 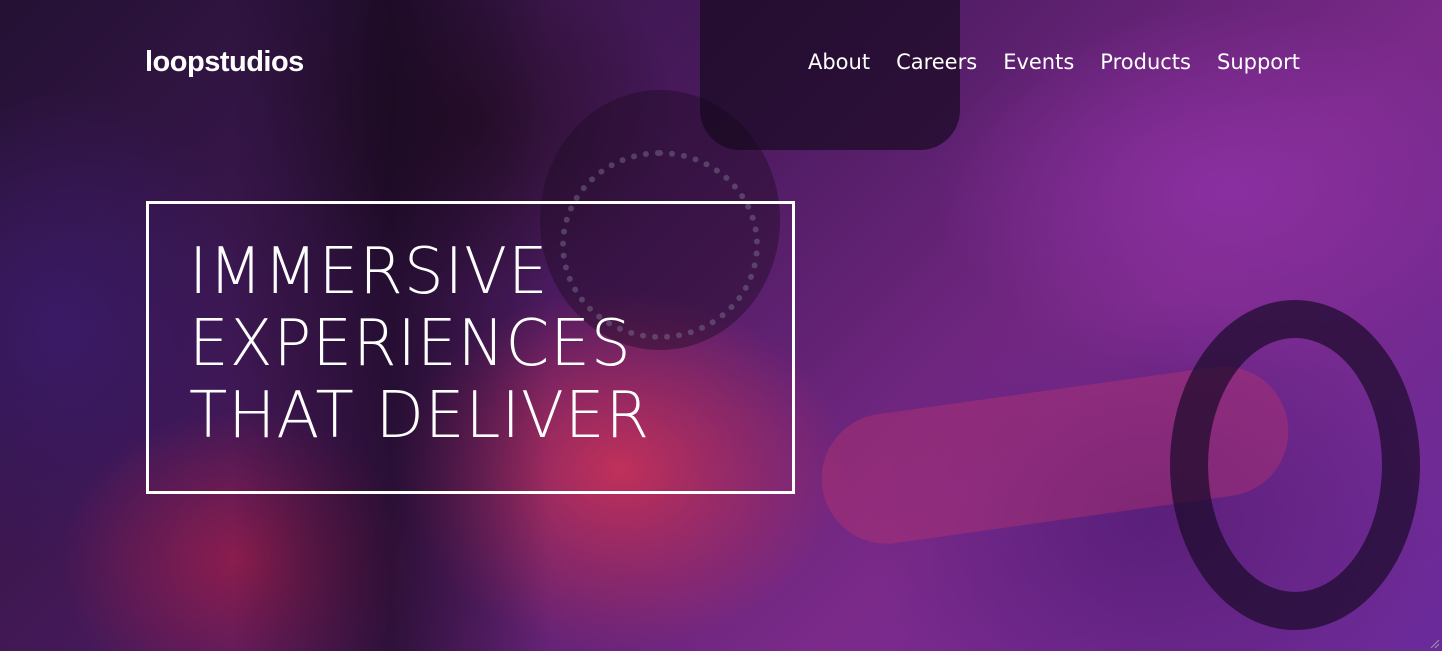 I want to click on logo: loopstudios, so click(x=224, y=62).